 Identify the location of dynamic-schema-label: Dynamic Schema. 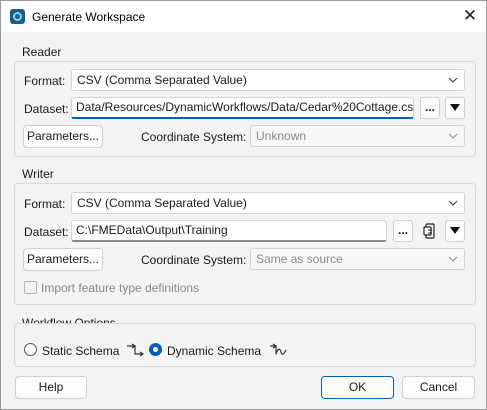
(214, 351).